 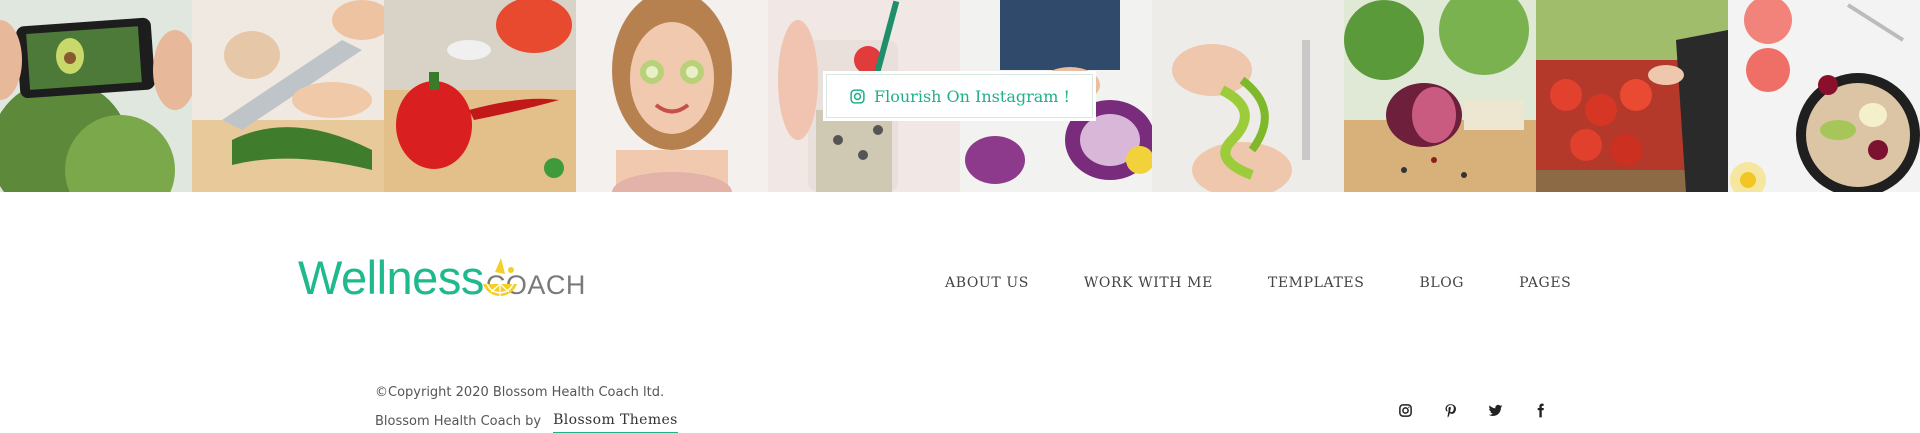 What do you see at coordinates (1545, 283) in the screenshot?
I see `nav-item-pages: PAGES` at bounding box center [1545, 283].